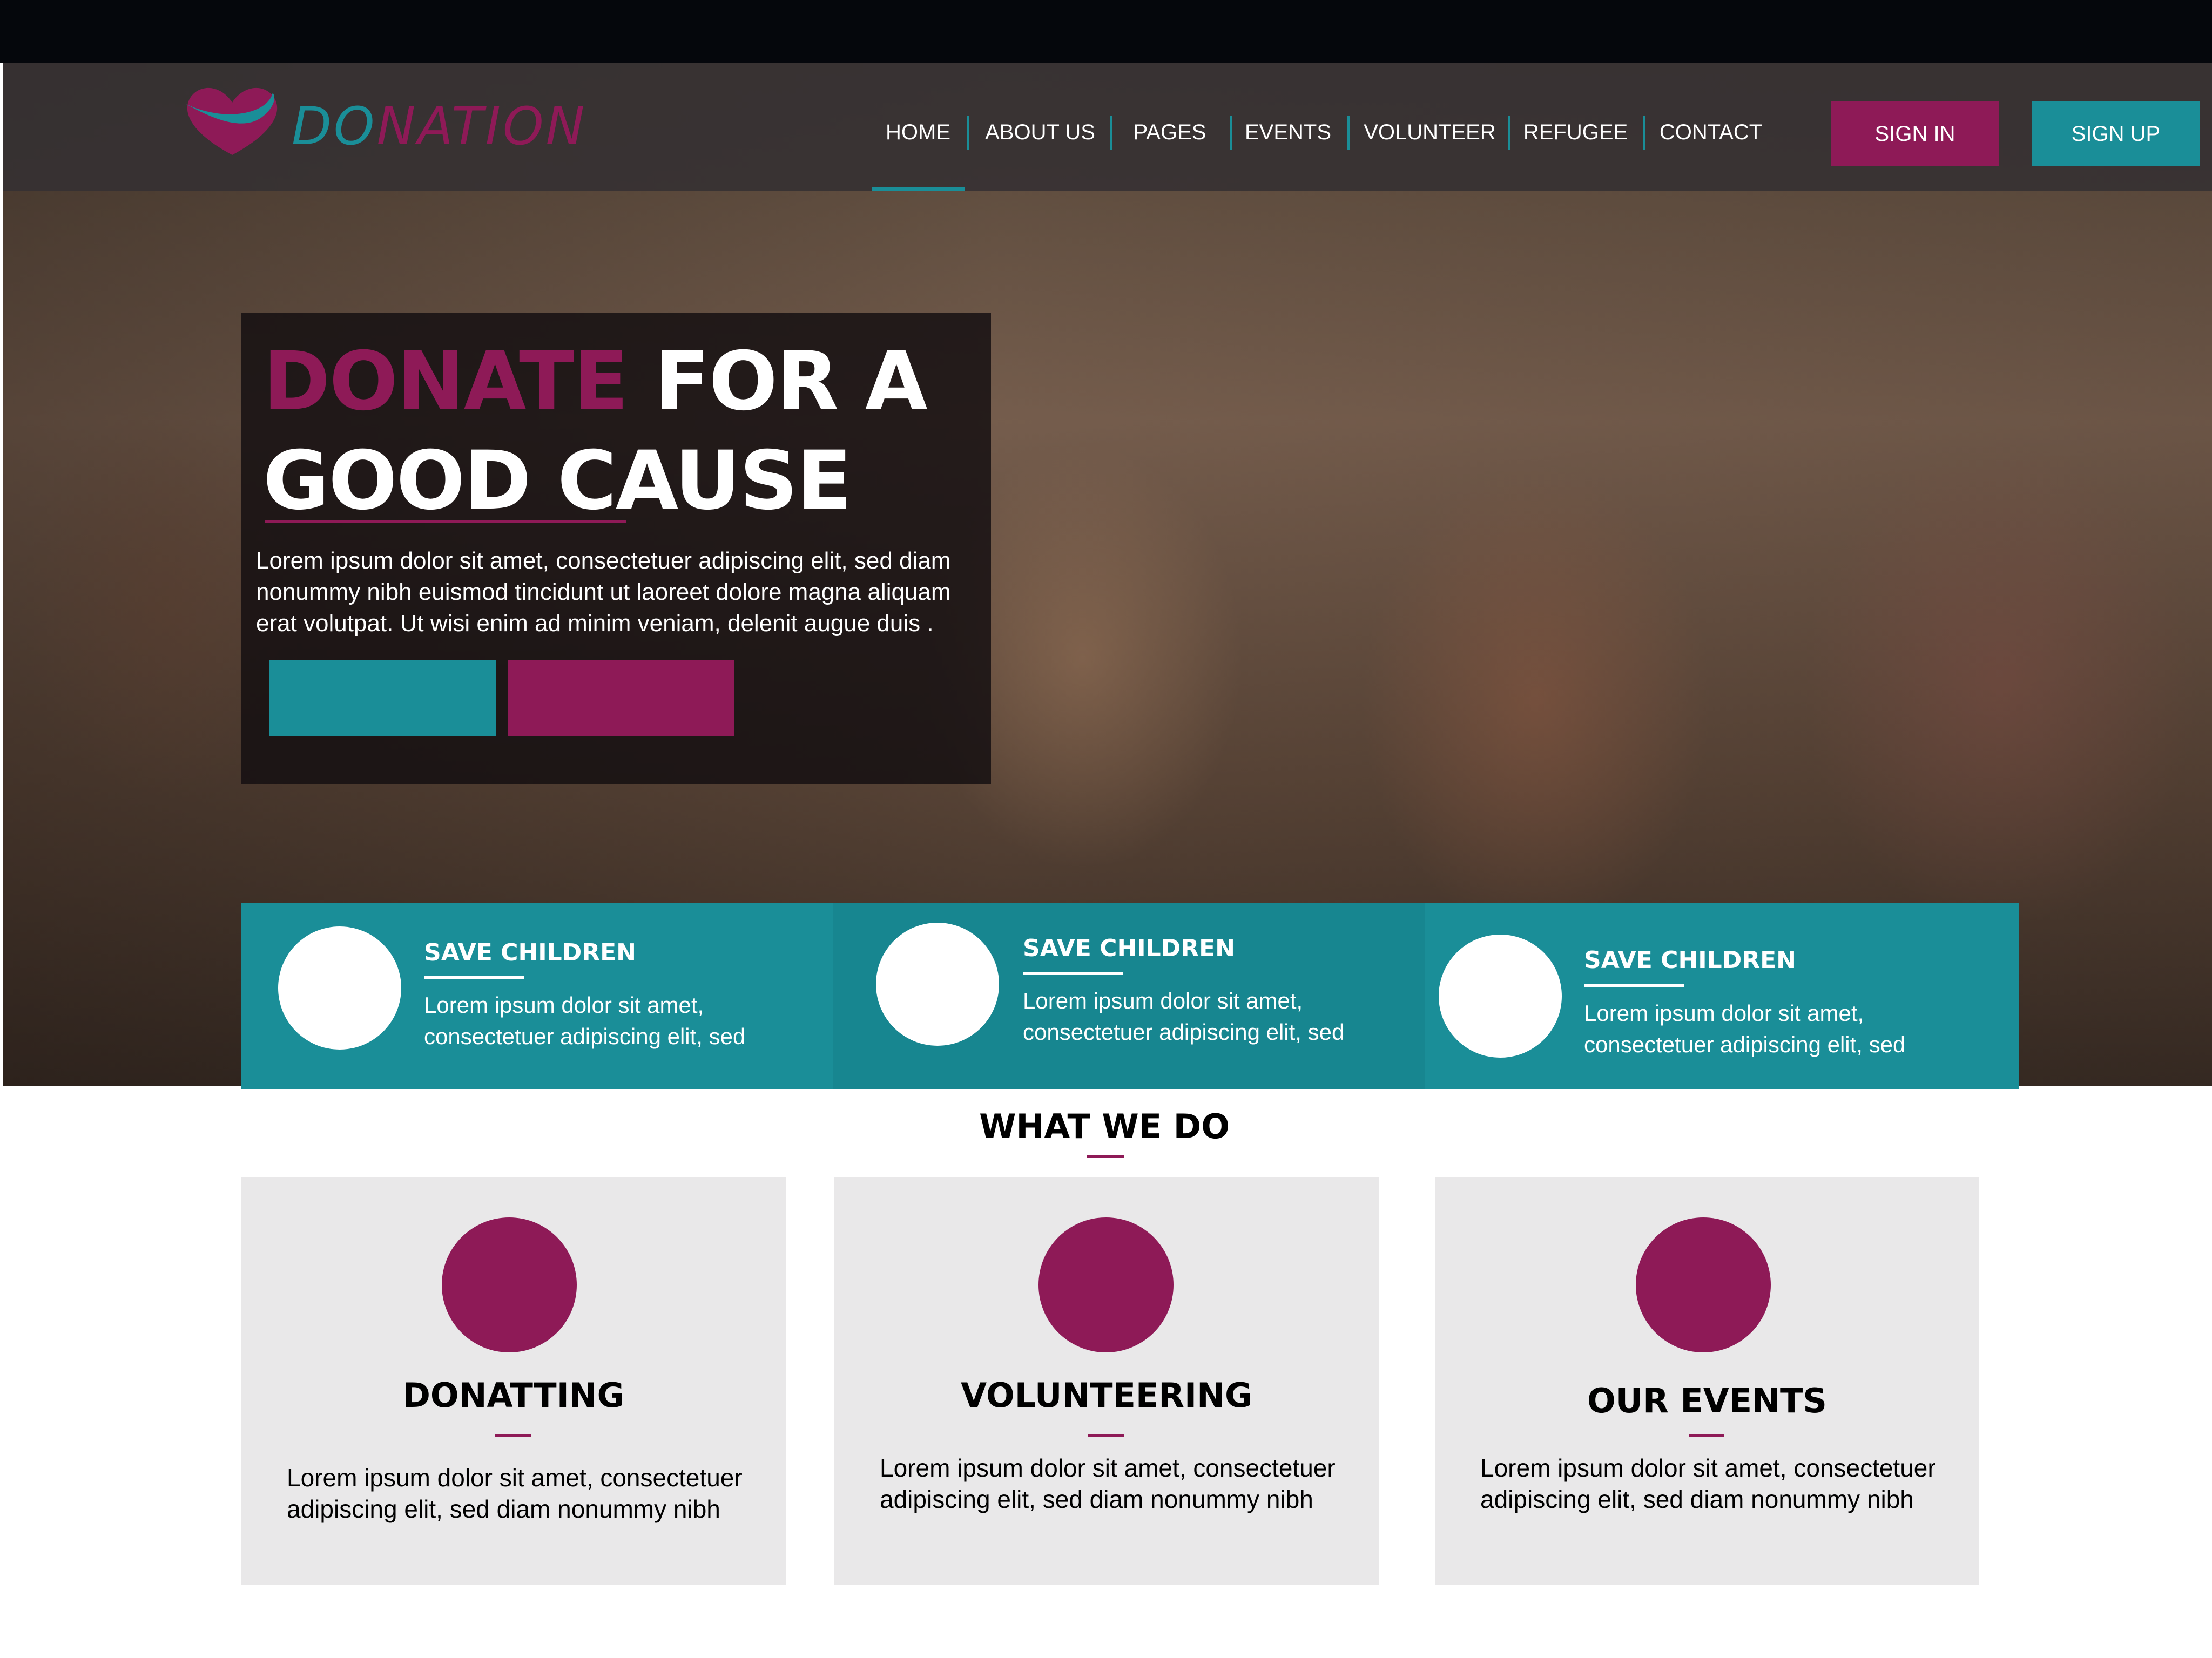  I want to click on logo-wordmark: DONATION, so click(439, 127).